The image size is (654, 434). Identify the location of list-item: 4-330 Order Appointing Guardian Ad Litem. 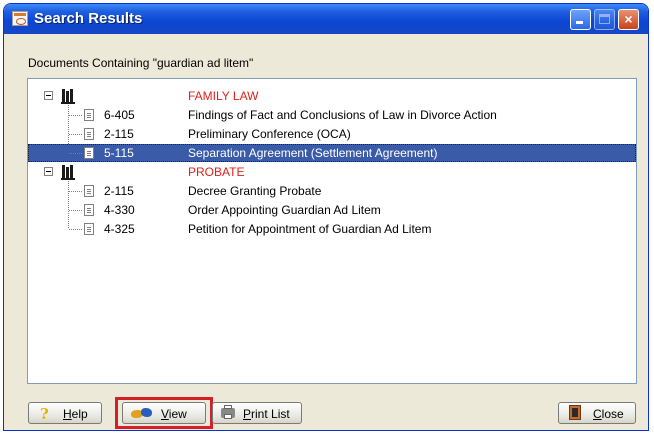
(332, 210).